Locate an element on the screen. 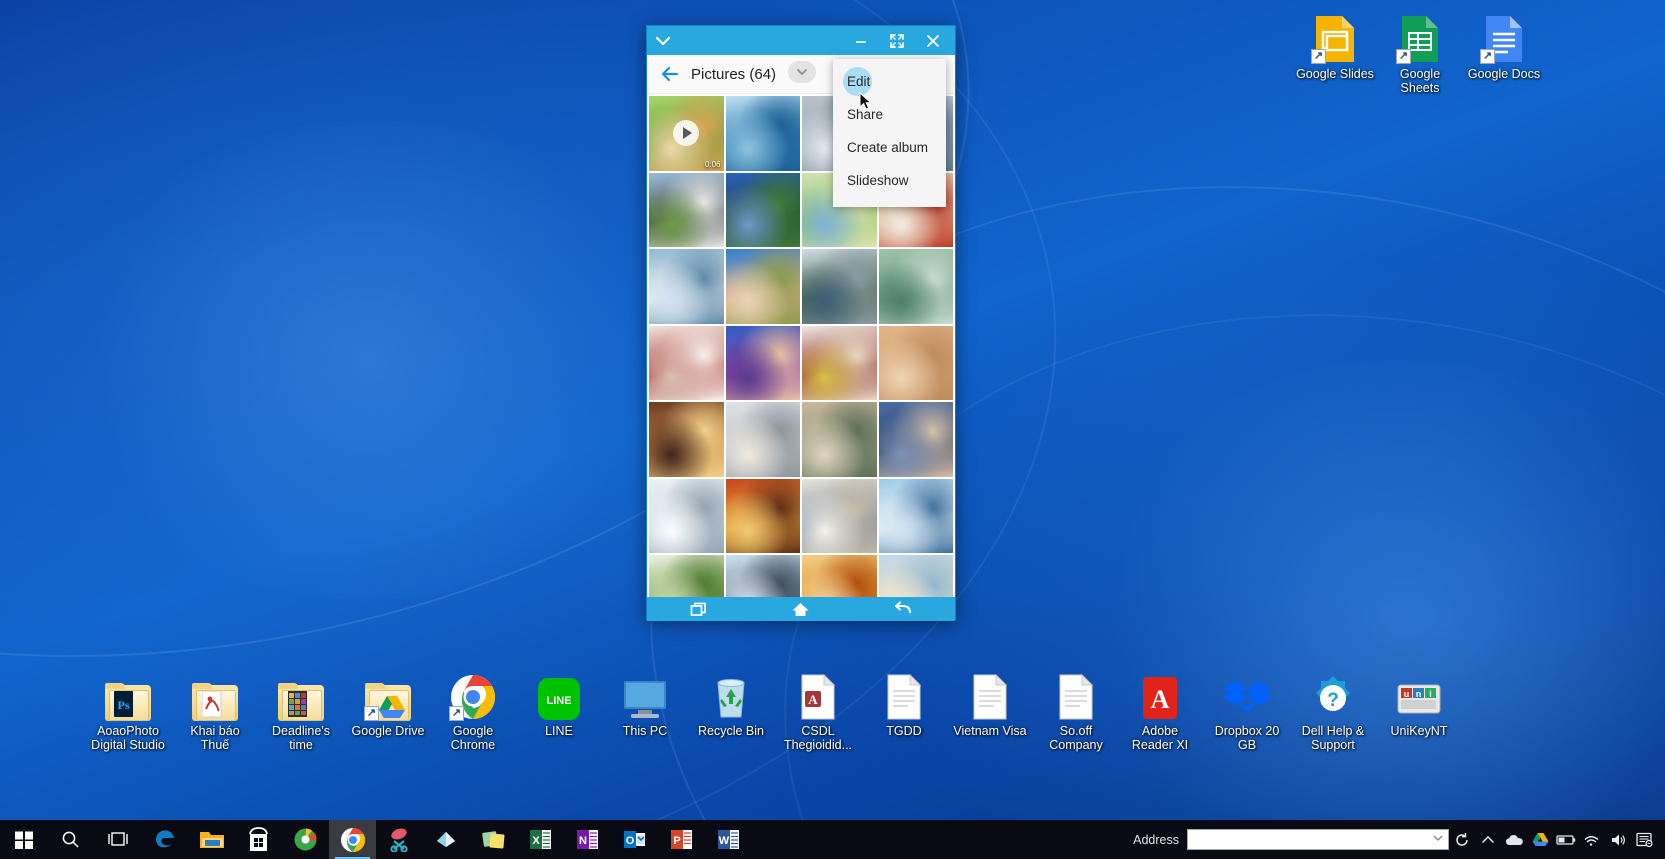 This screenshot has width=1665, height=859. overflow-chevron-down-icon is located at coordinates (802, 72).